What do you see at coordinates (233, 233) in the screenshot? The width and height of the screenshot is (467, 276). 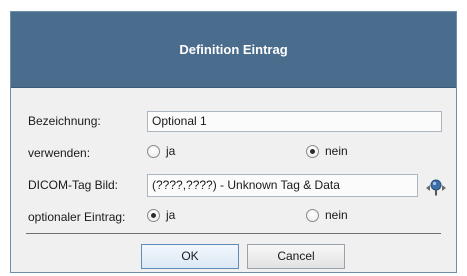 I see `footer-divider` at bounding box center [233, 233].